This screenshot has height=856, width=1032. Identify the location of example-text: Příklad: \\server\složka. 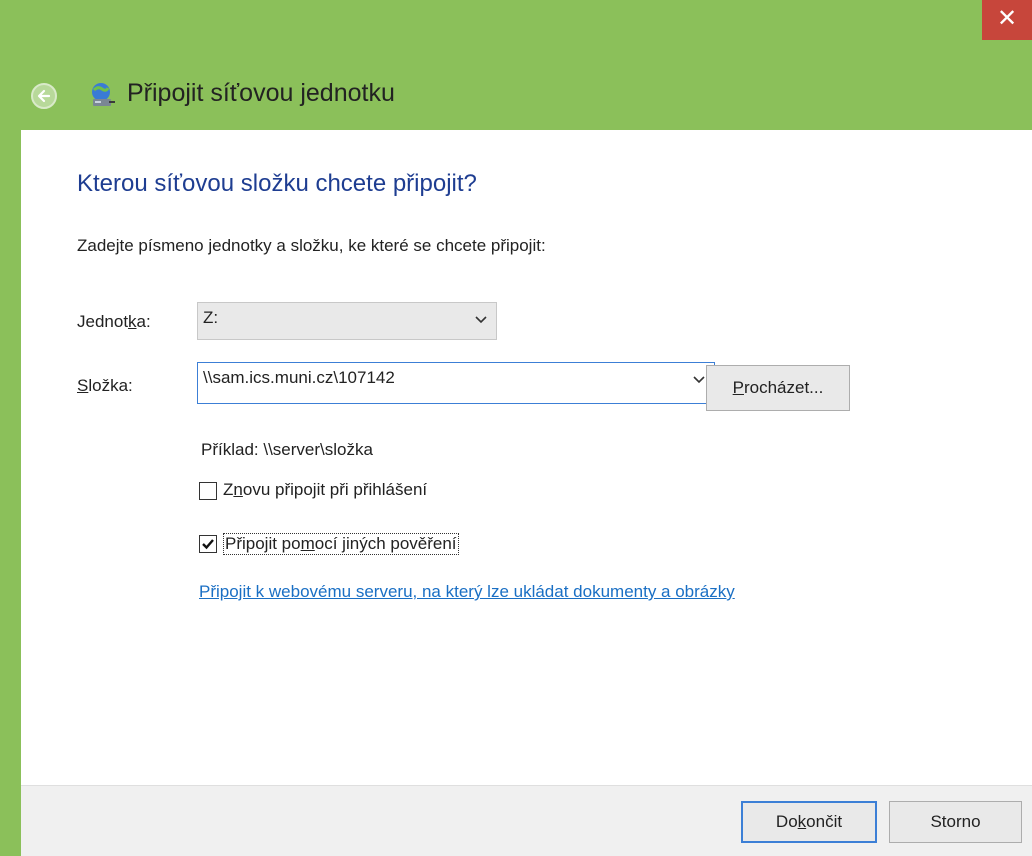
(287, 449).